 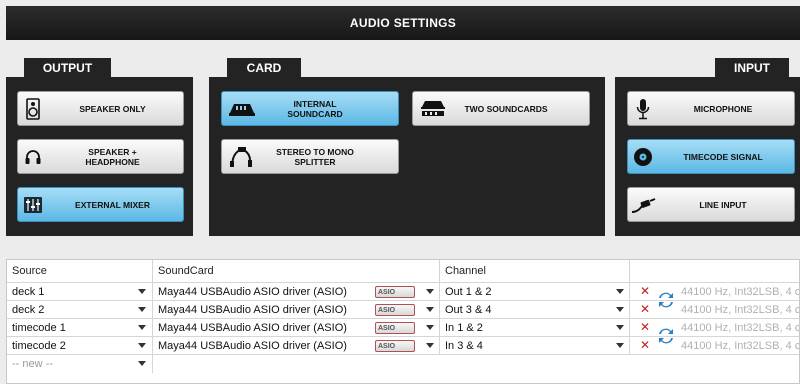 What do you see at coordinates (80, 310) in the screenshot?
I see `source-select: deck 2` at bounding box center [80, 310].